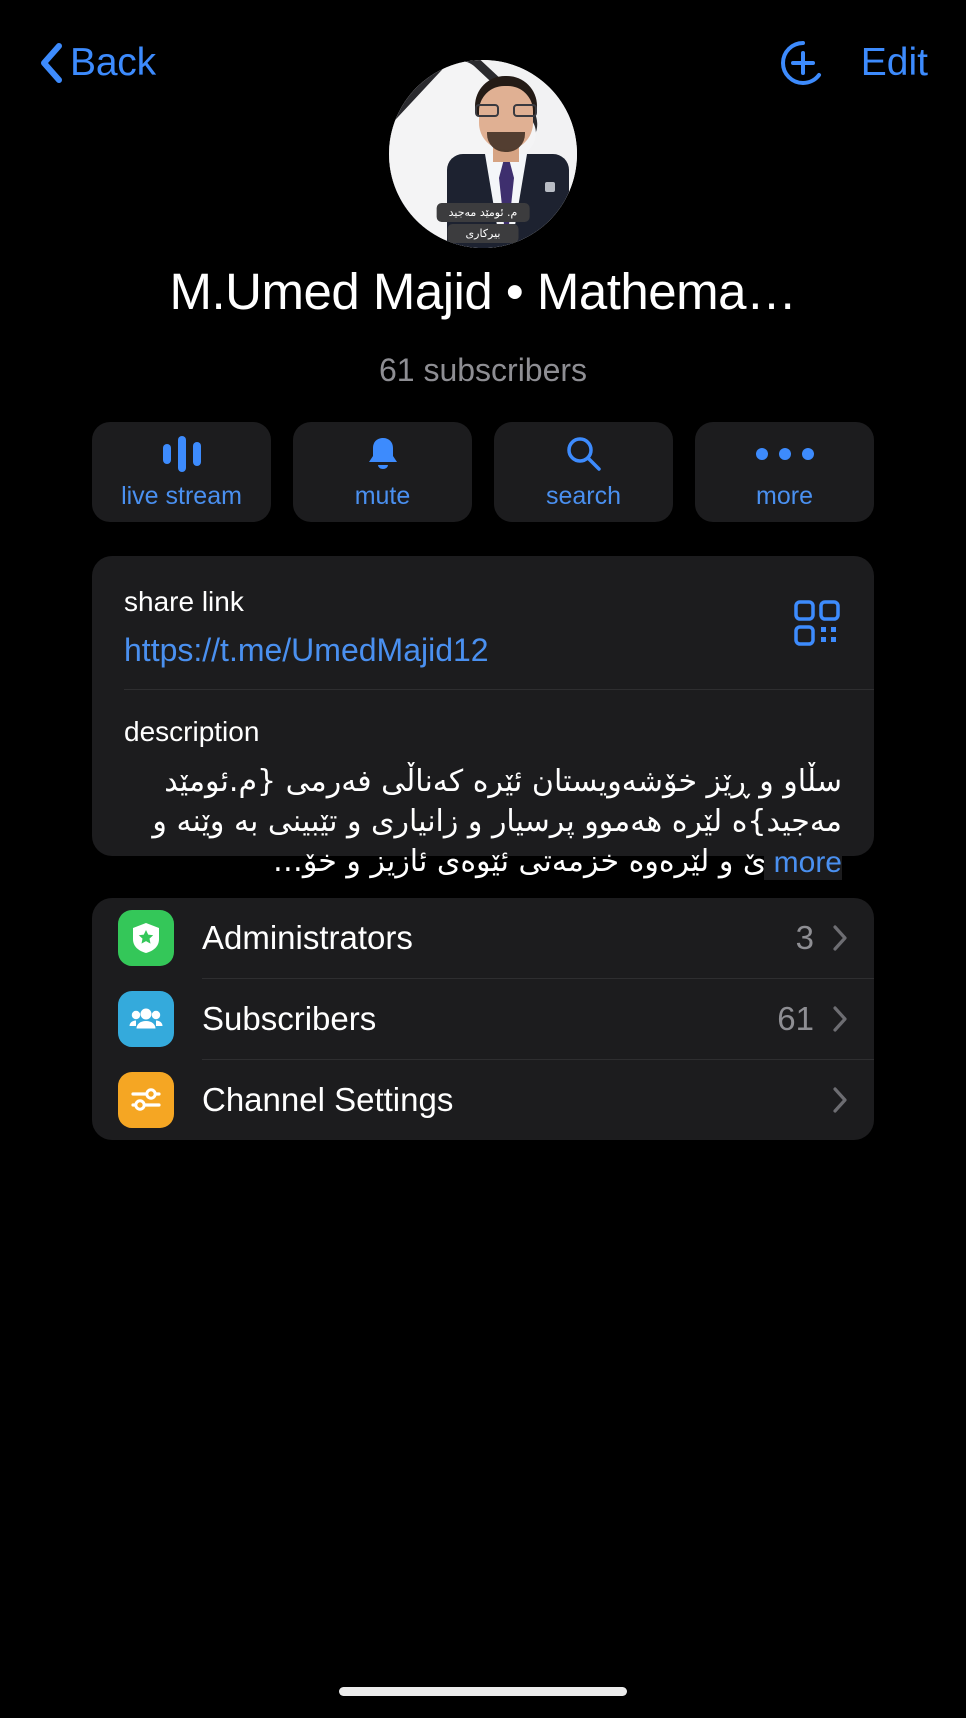  I want to click on more-button: more, so click(784, 472).